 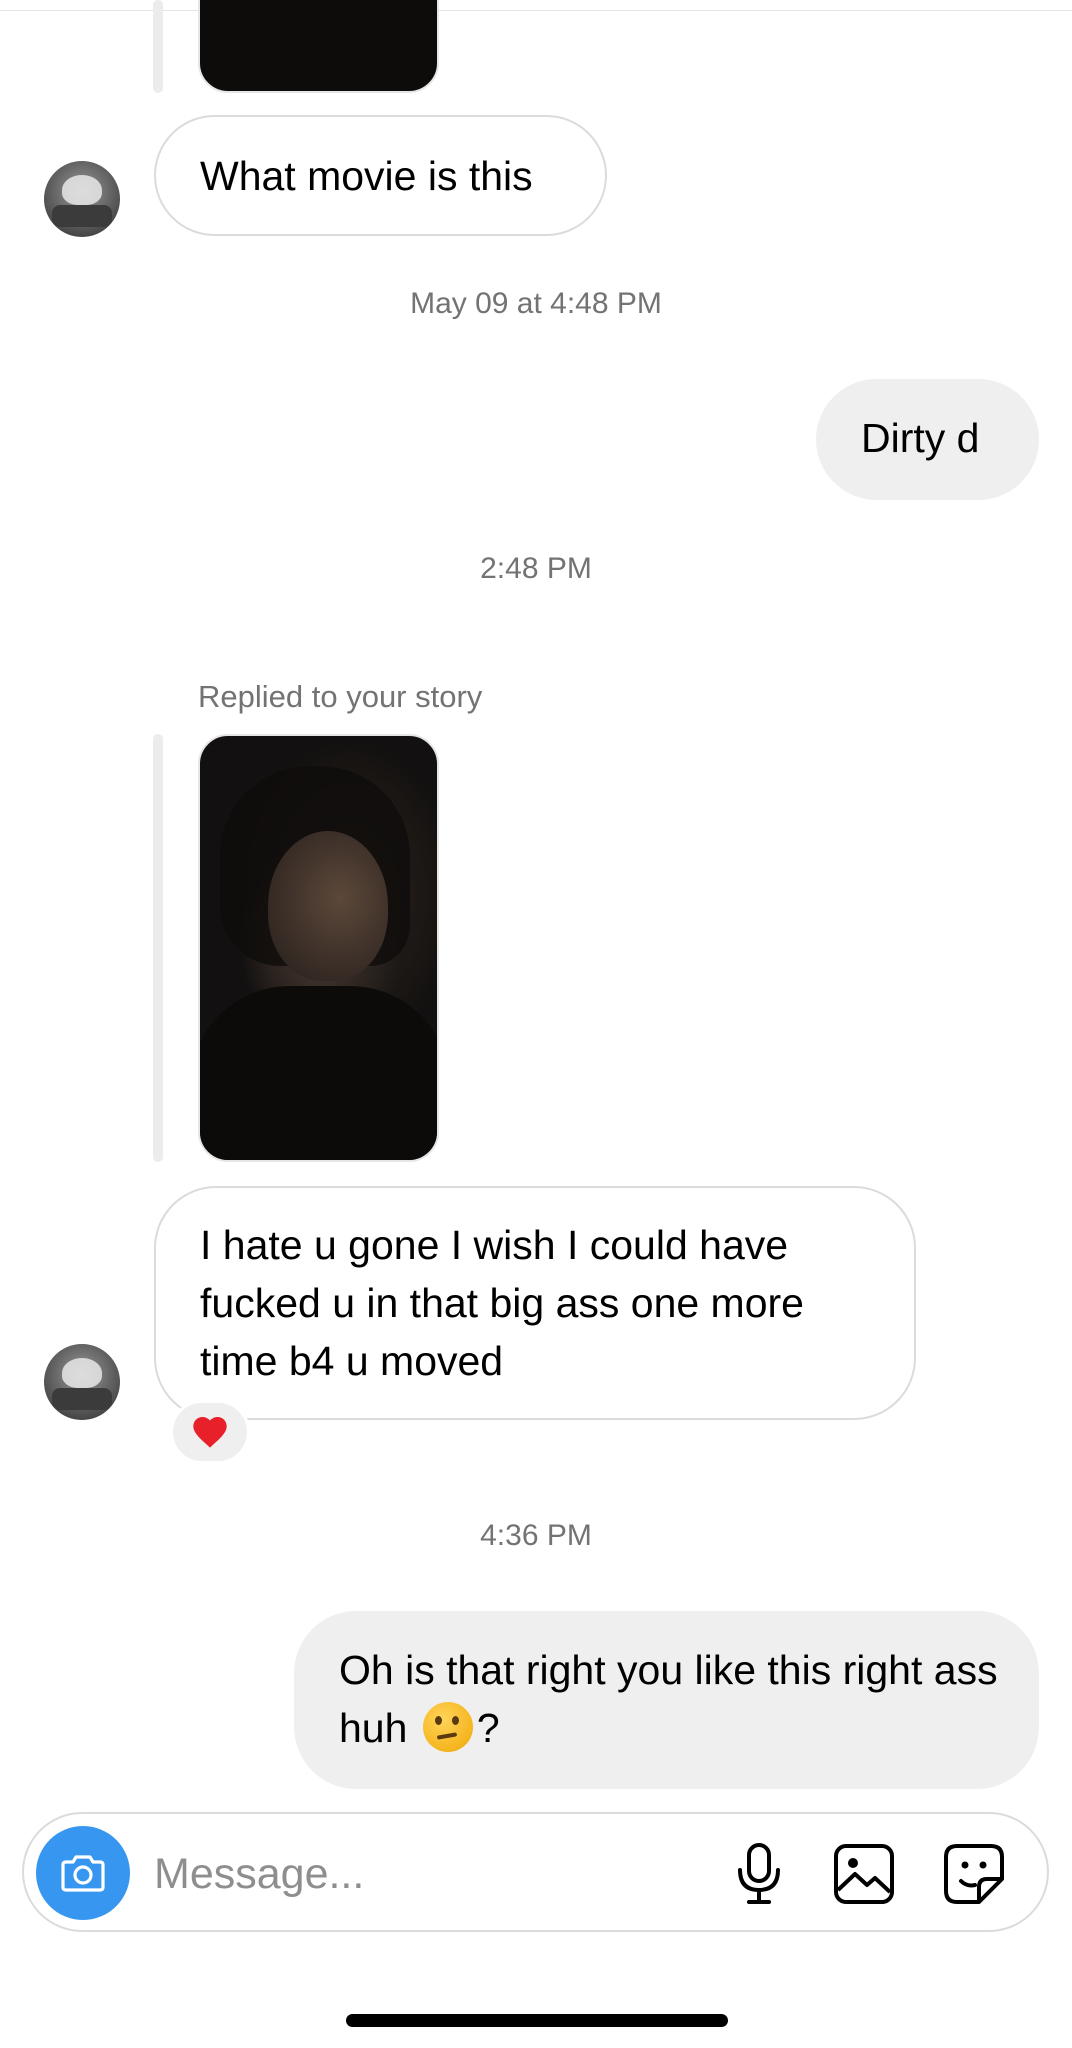 What do you see at coordinates (536, 303) in the screenshot?
I see `message-timestamp: May 09 at 4:48 PM` at bounding box center [536, 303].